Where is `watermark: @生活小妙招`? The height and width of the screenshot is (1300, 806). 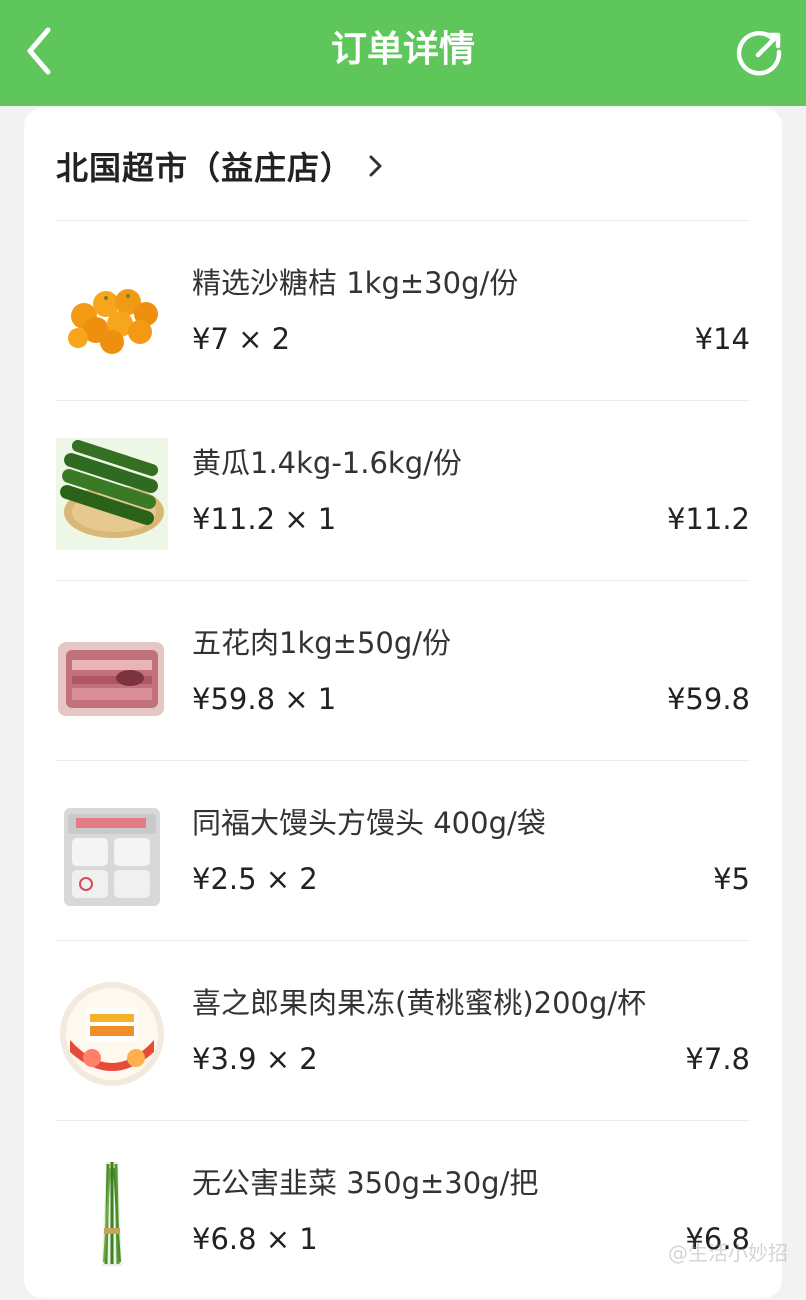 watermark: @生活小妙招 is located at coordinates (728, 1251).